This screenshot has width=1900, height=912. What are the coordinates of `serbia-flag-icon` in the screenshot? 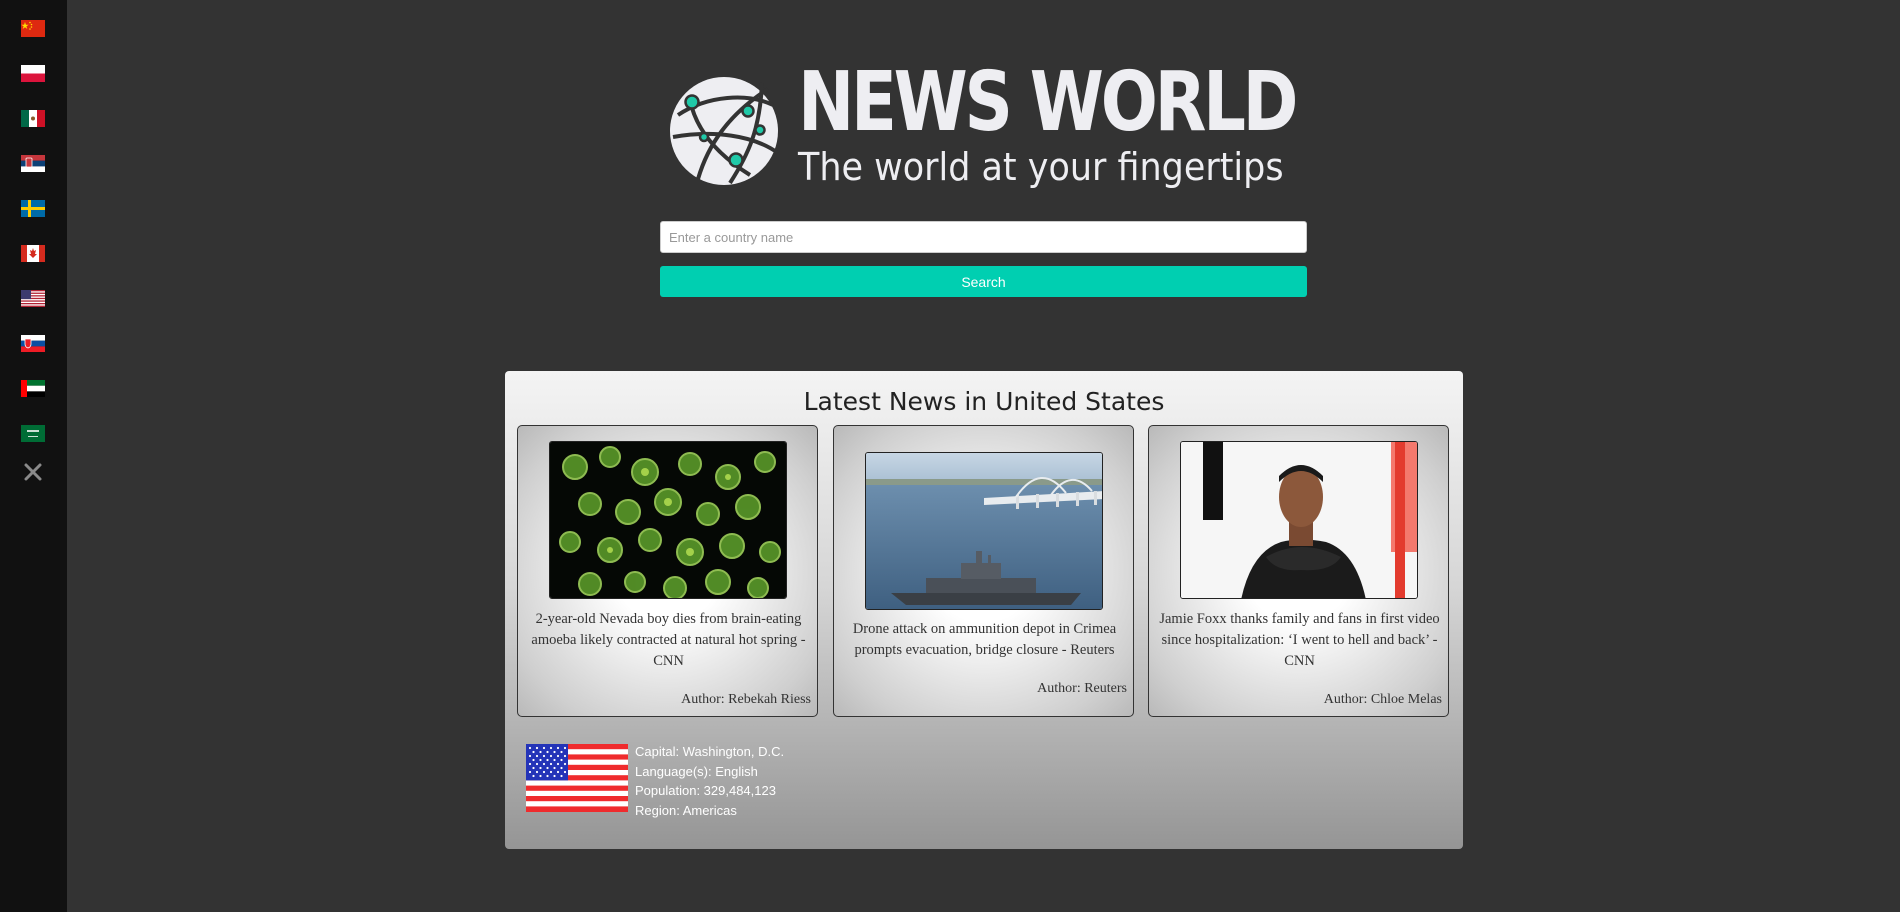 It's located at (33, 163).